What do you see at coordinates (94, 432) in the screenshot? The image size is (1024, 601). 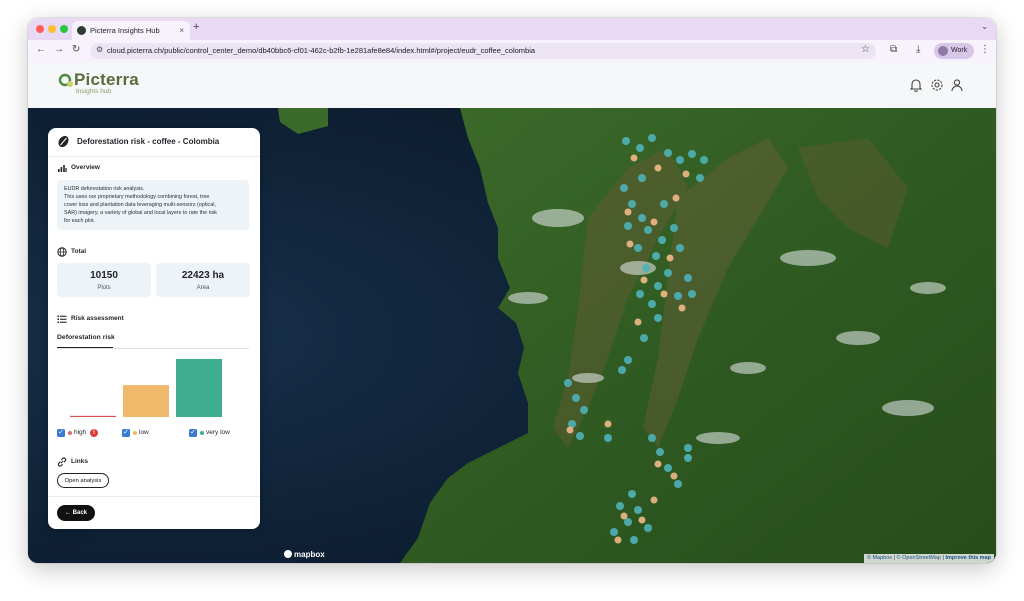 I see `warning-icon: !` at bounding box center [94, 432].